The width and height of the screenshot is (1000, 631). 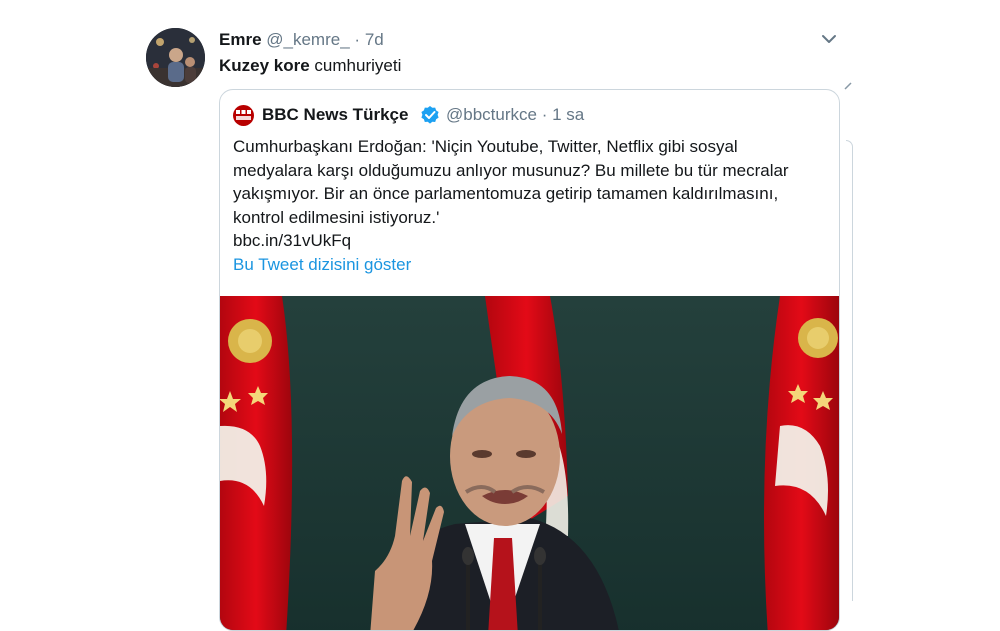 I want to click on quoted-handle-line: @bbcturkce · 1 sa, so click(x=515, y=115).